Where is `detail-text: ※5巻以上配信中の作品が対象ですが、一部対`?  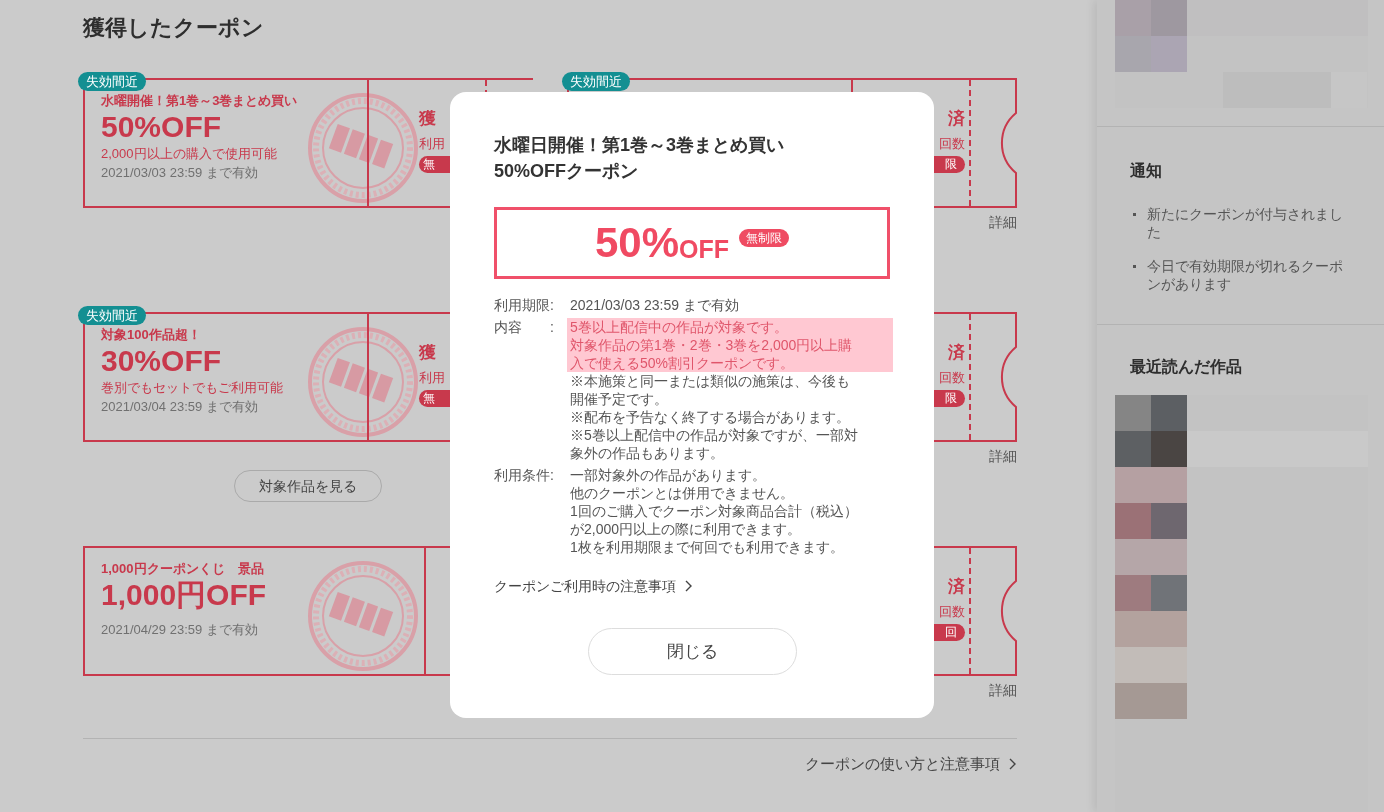 detail-text: ※5巻以上配信中の作品が対象ですが、一部対 is located at coordinates (714, 435).